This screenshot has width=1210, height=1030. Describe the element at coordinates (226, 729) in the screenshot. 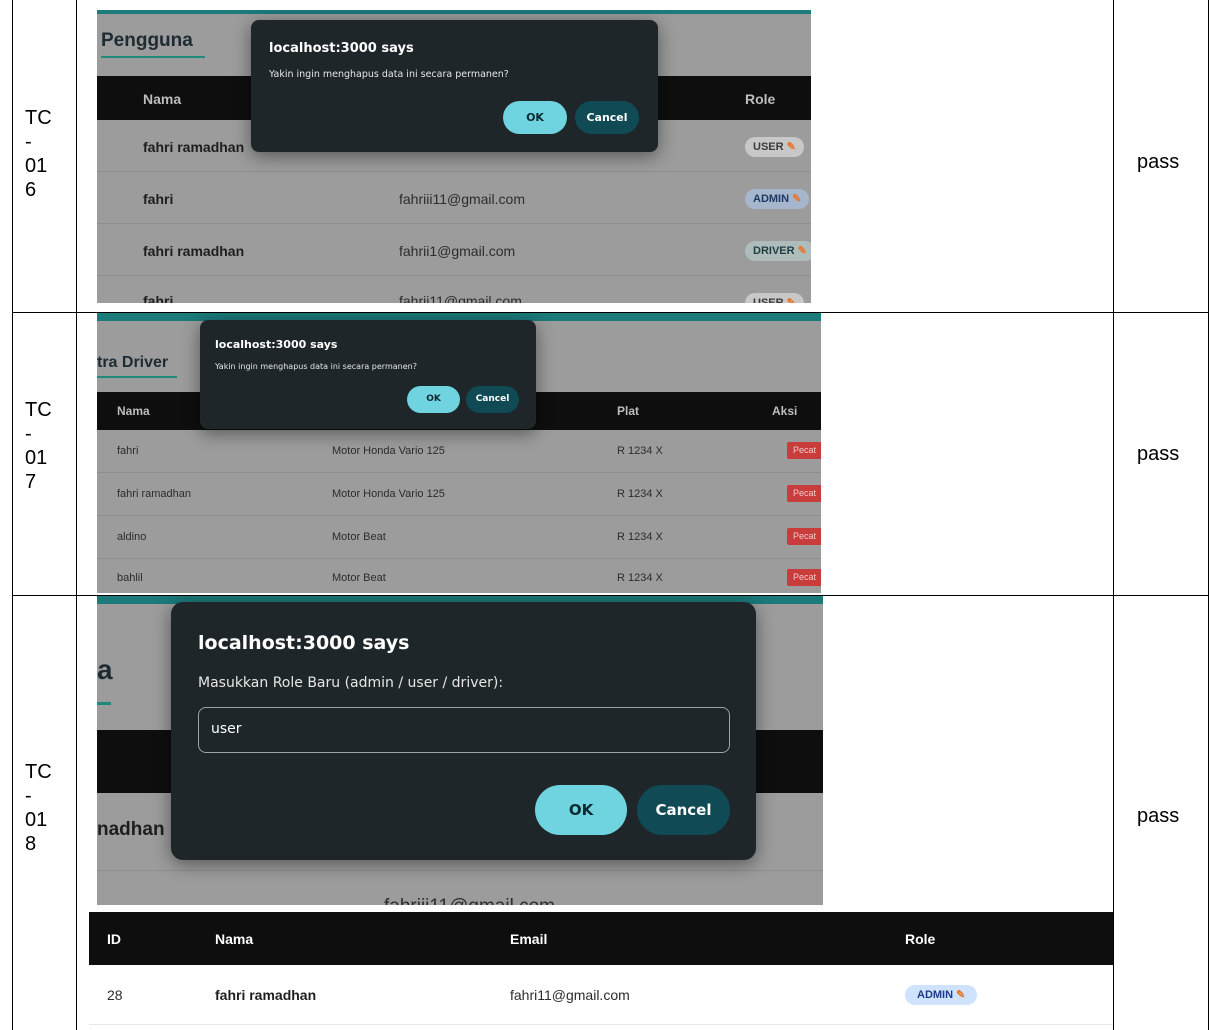

I see `role-input-value: user` at that location.